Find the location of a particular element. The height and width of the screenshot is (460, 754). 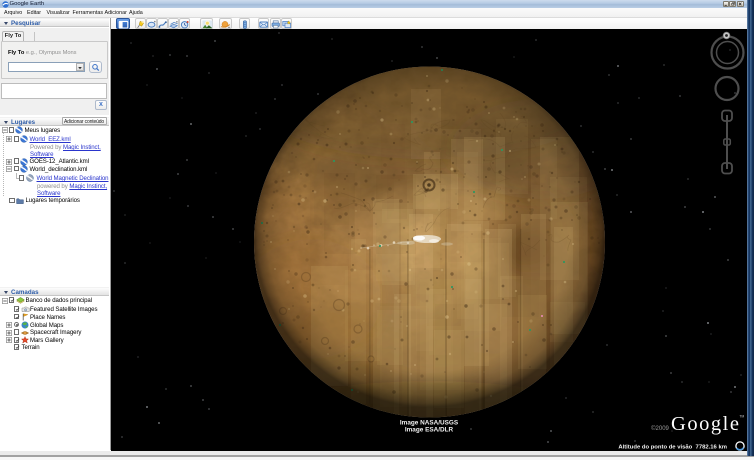

svg-text: Image ESA/DLR is located at coordinates (428, 429).